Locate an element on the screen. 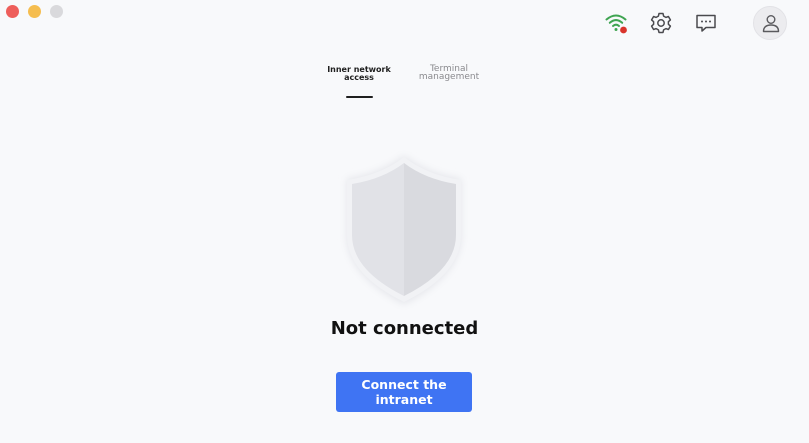  wifi-icon is located at coordinates (616, 23).